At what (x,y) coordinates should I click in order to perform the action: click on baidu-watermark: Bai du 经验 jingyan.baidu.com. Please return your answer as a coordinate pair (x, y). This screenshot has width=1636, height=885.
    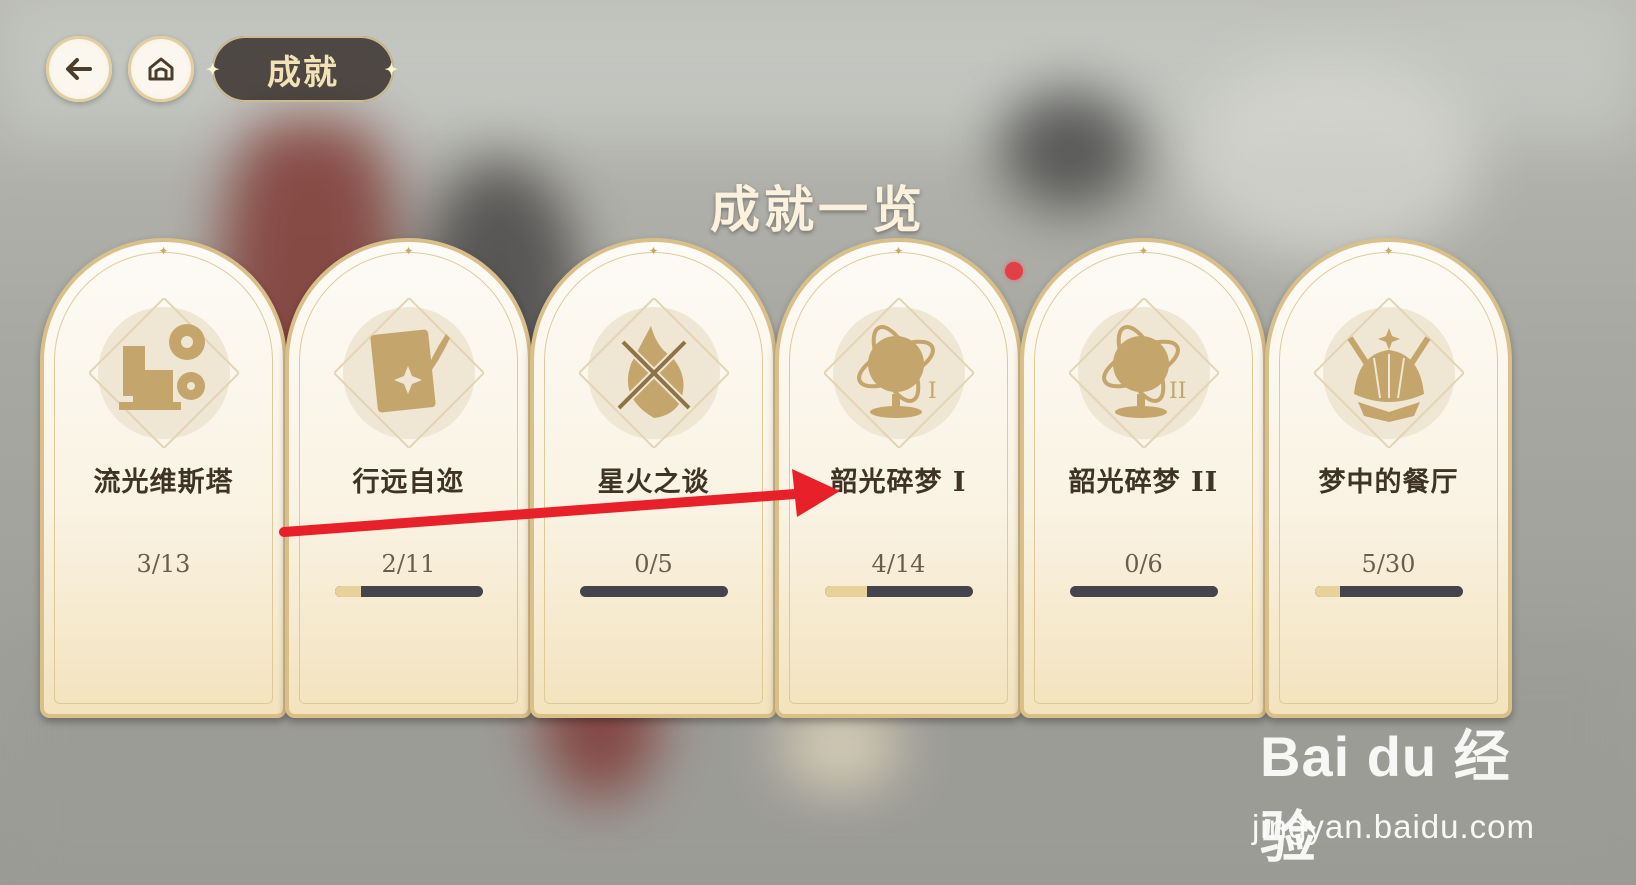
    Looking at the image, I should click on (1406, 784).